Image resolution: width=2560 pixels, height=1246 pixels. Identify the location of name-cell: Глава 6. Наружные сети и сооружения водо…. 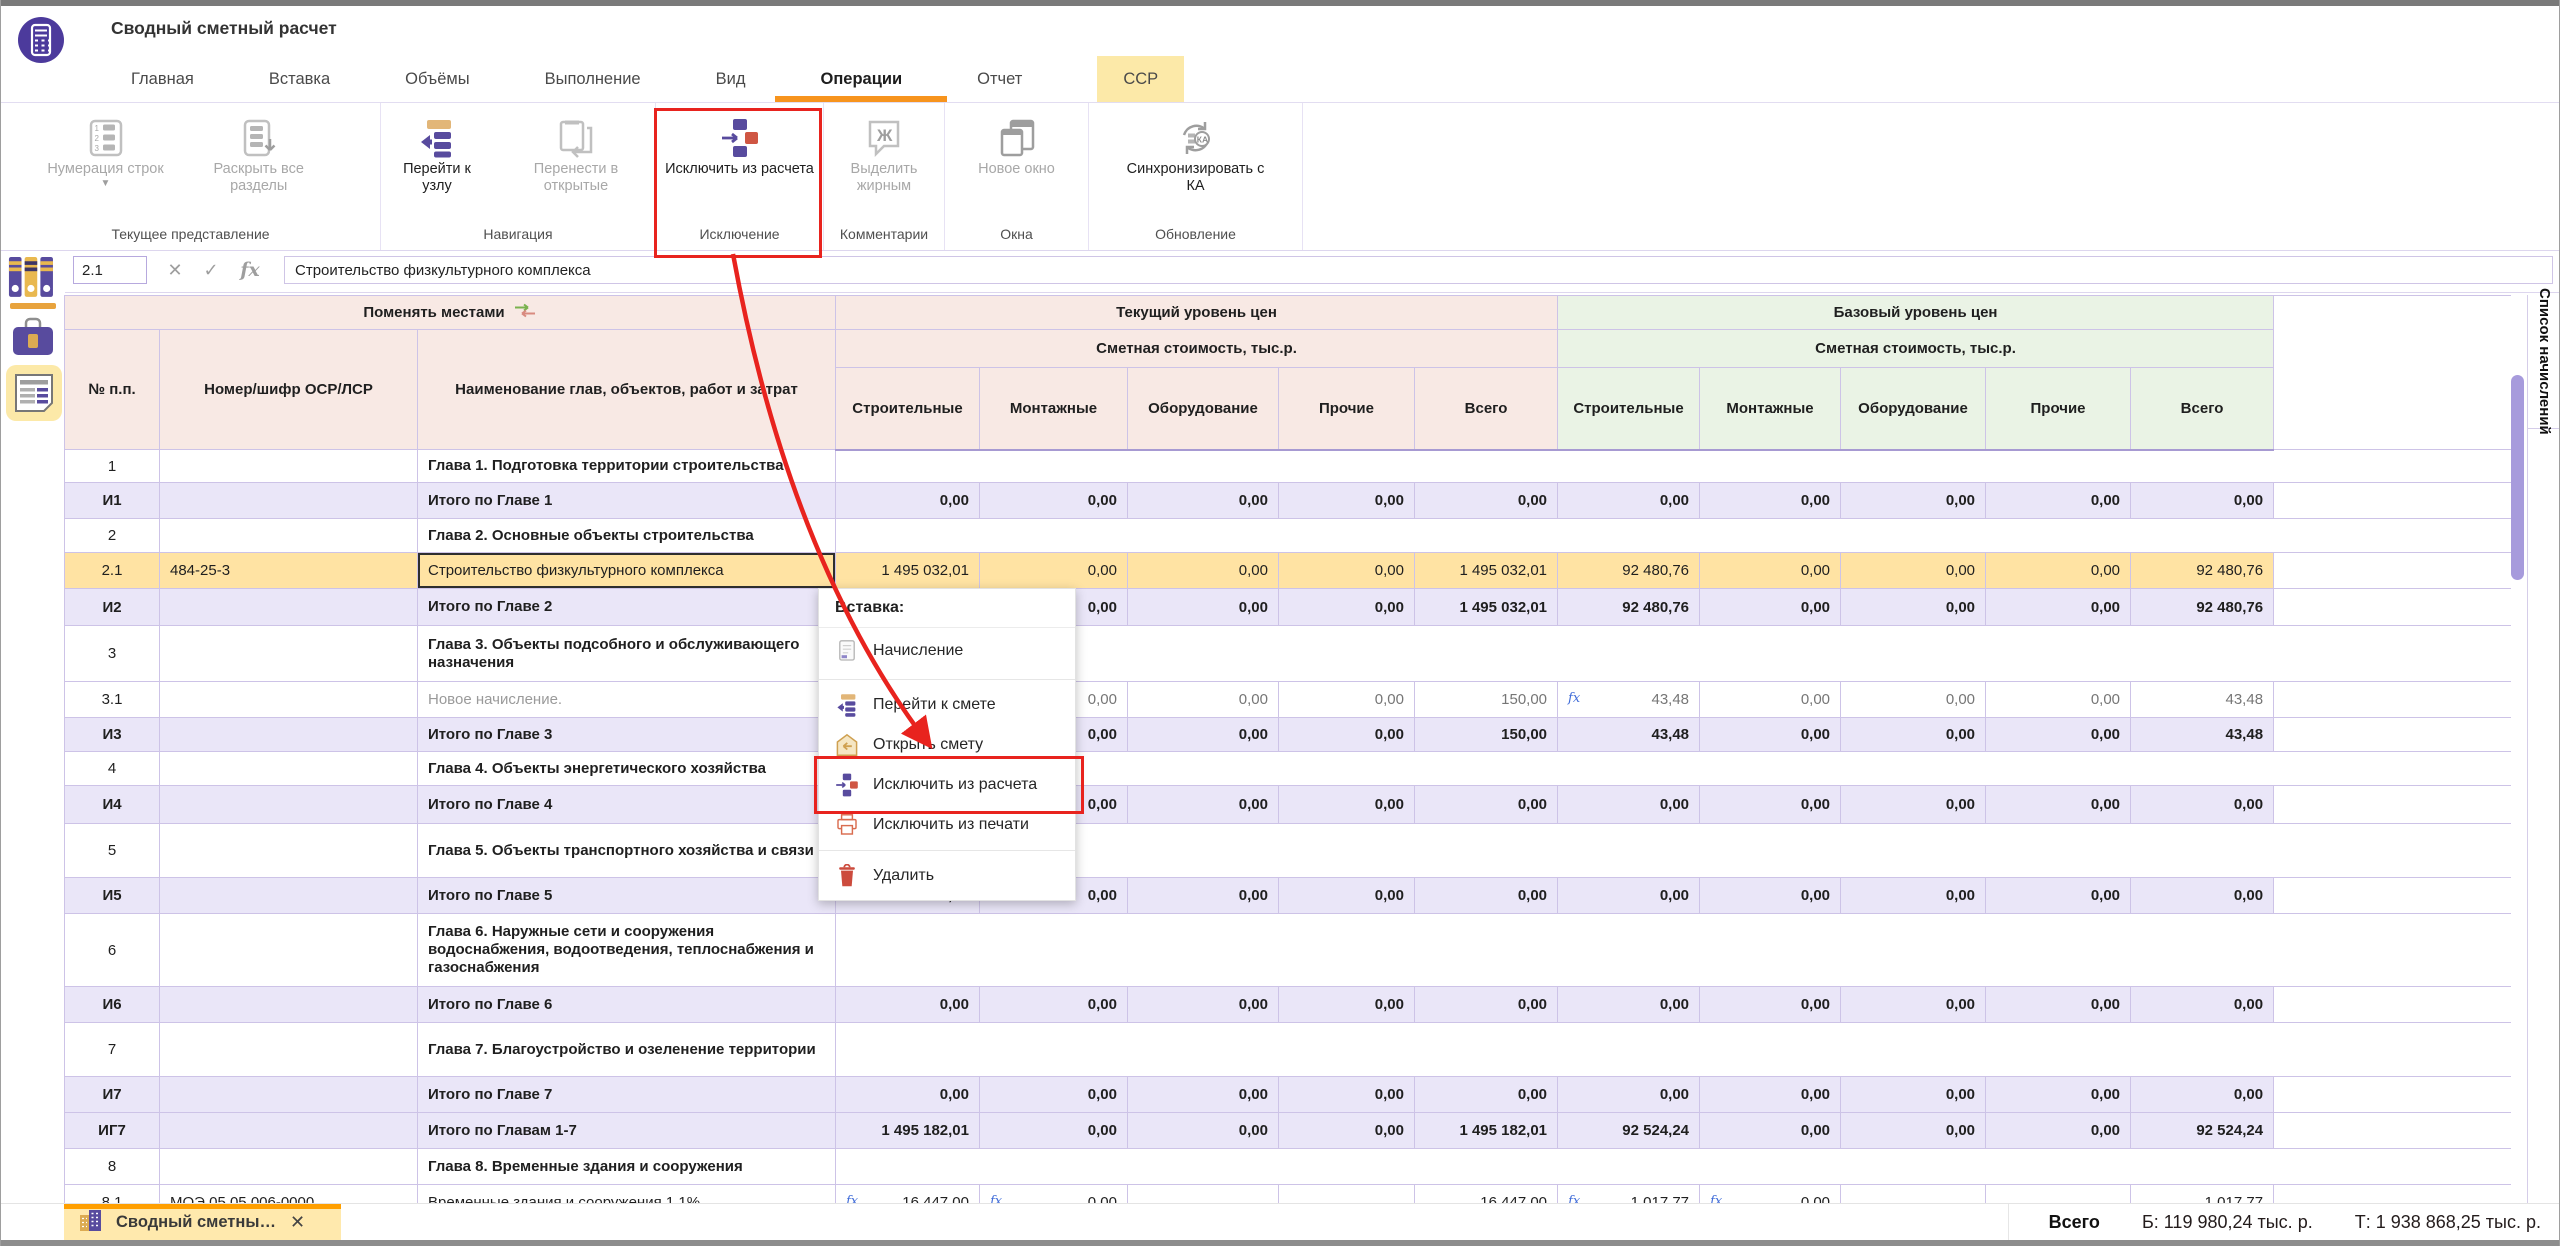
(626, 950).